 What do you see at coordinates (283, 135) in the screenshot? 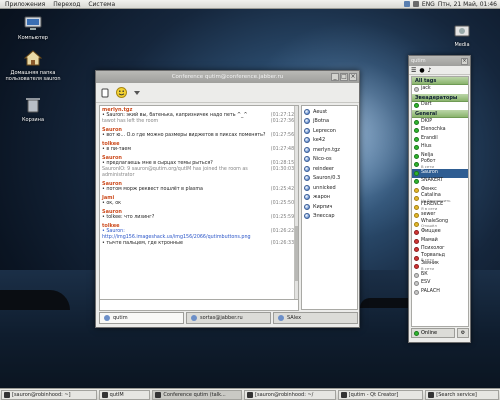
I see `message-time: (01:27:56)` at bounding box center [283, 135].